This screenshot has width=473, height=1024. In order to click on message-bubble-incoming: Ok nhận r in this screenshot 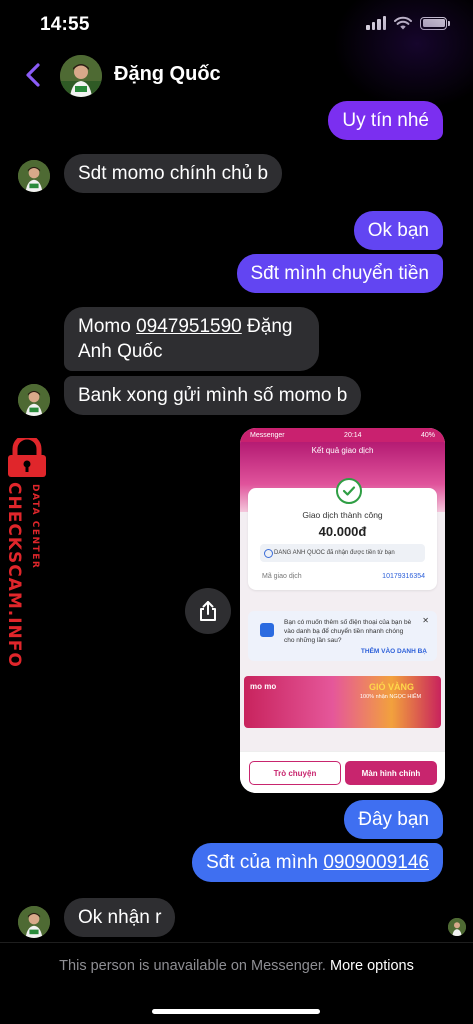, I will do `click(120, 917)`.